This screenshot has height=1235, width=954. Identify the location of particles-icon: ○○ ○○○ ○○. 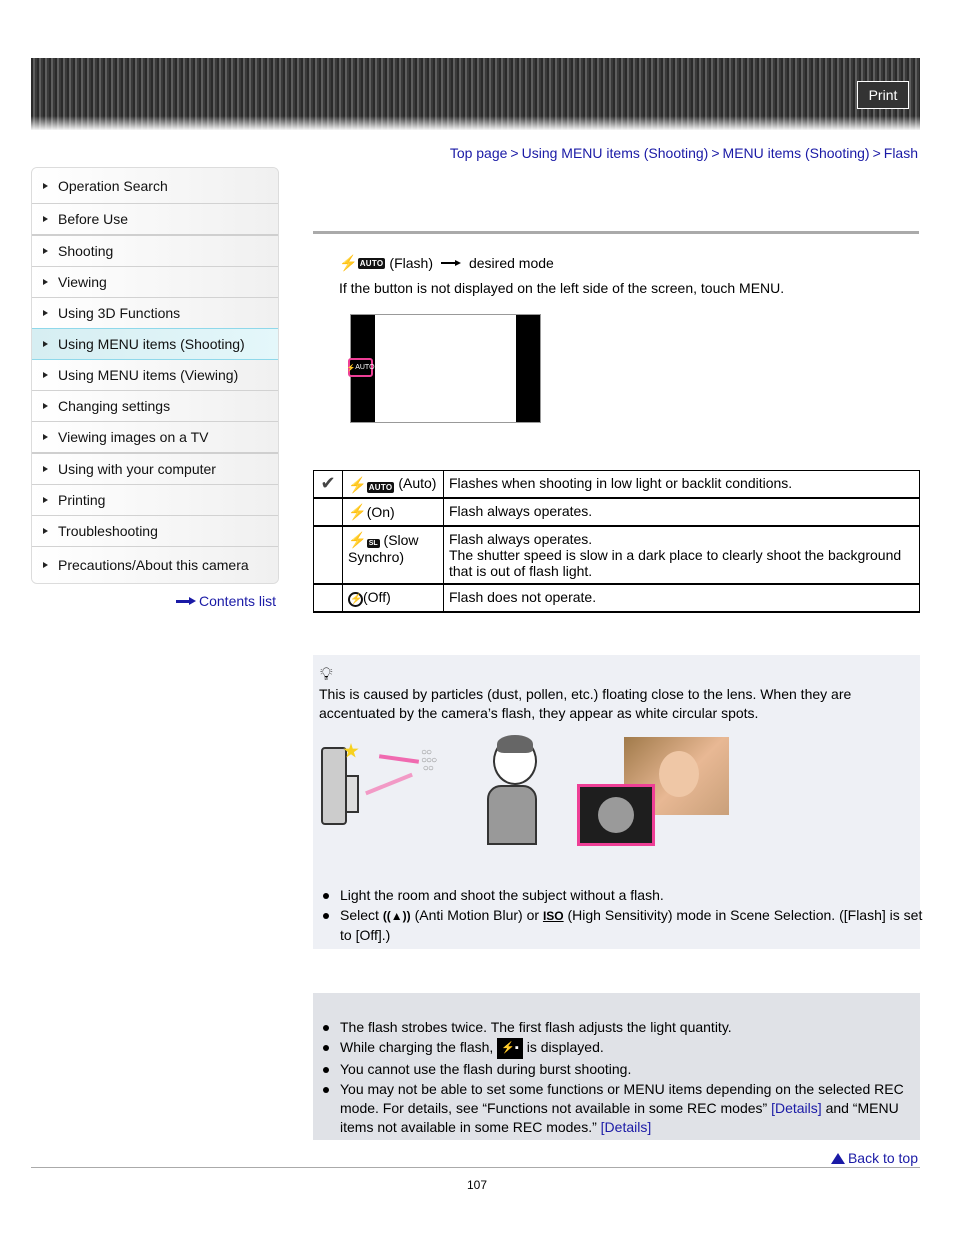
(429, 760).